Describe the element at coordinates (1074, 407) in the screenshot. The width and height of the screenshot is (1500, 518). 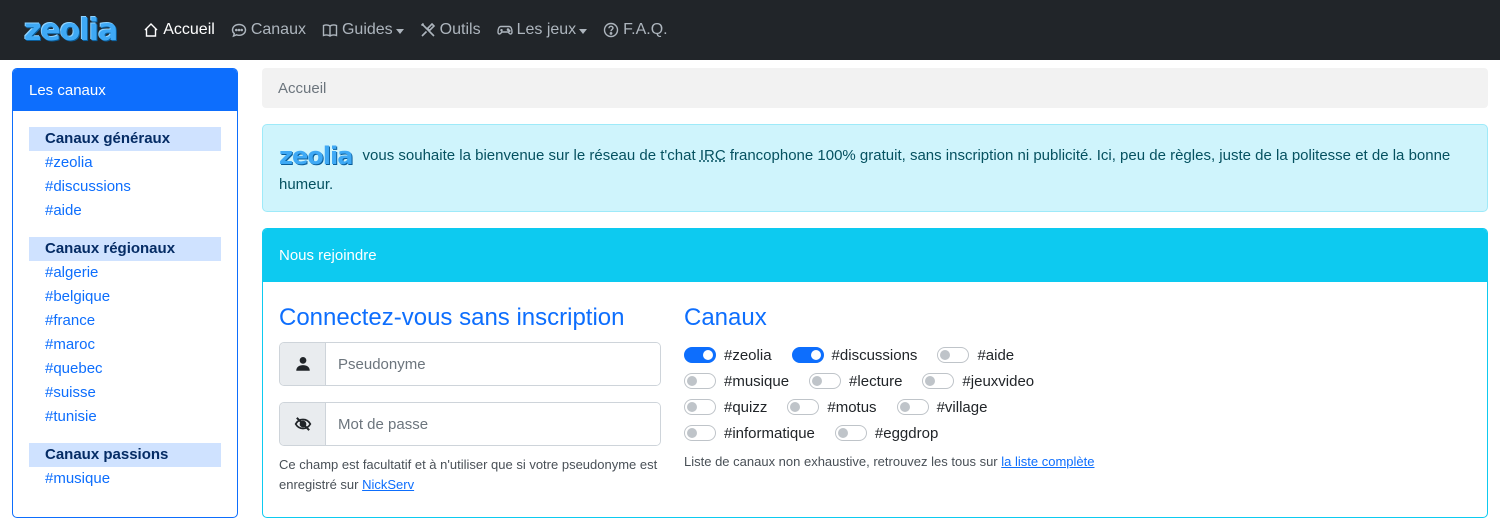
I see `channel-switch-row: #quizz #motus #village` at that location.